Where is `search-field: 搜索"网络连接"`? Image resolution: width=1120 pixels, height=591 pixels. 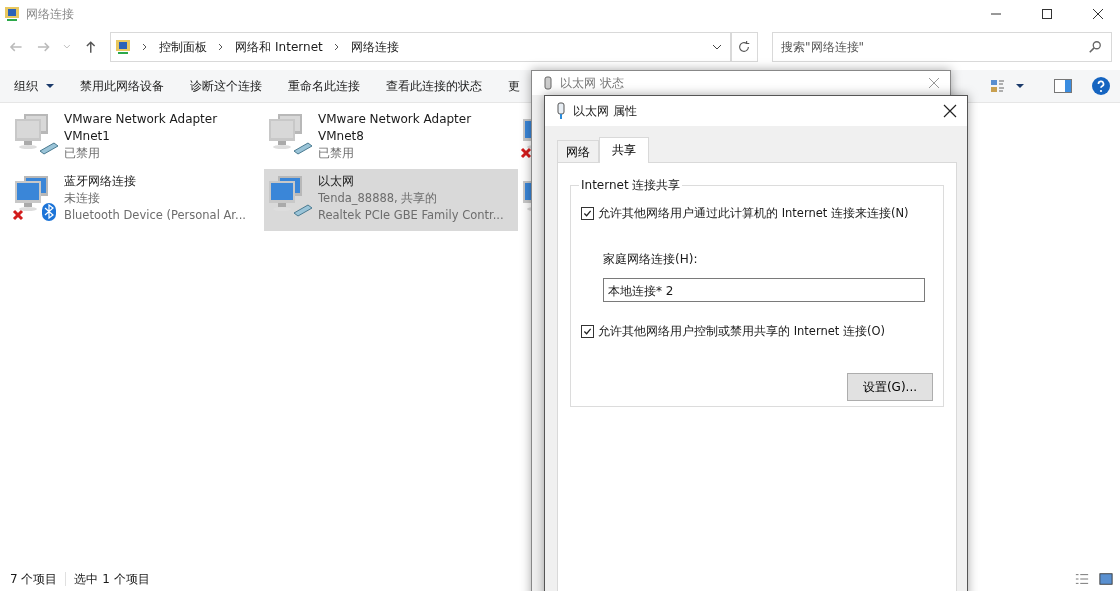
search-field: 搜索"网络连接" is located at coordinates (942, 47).